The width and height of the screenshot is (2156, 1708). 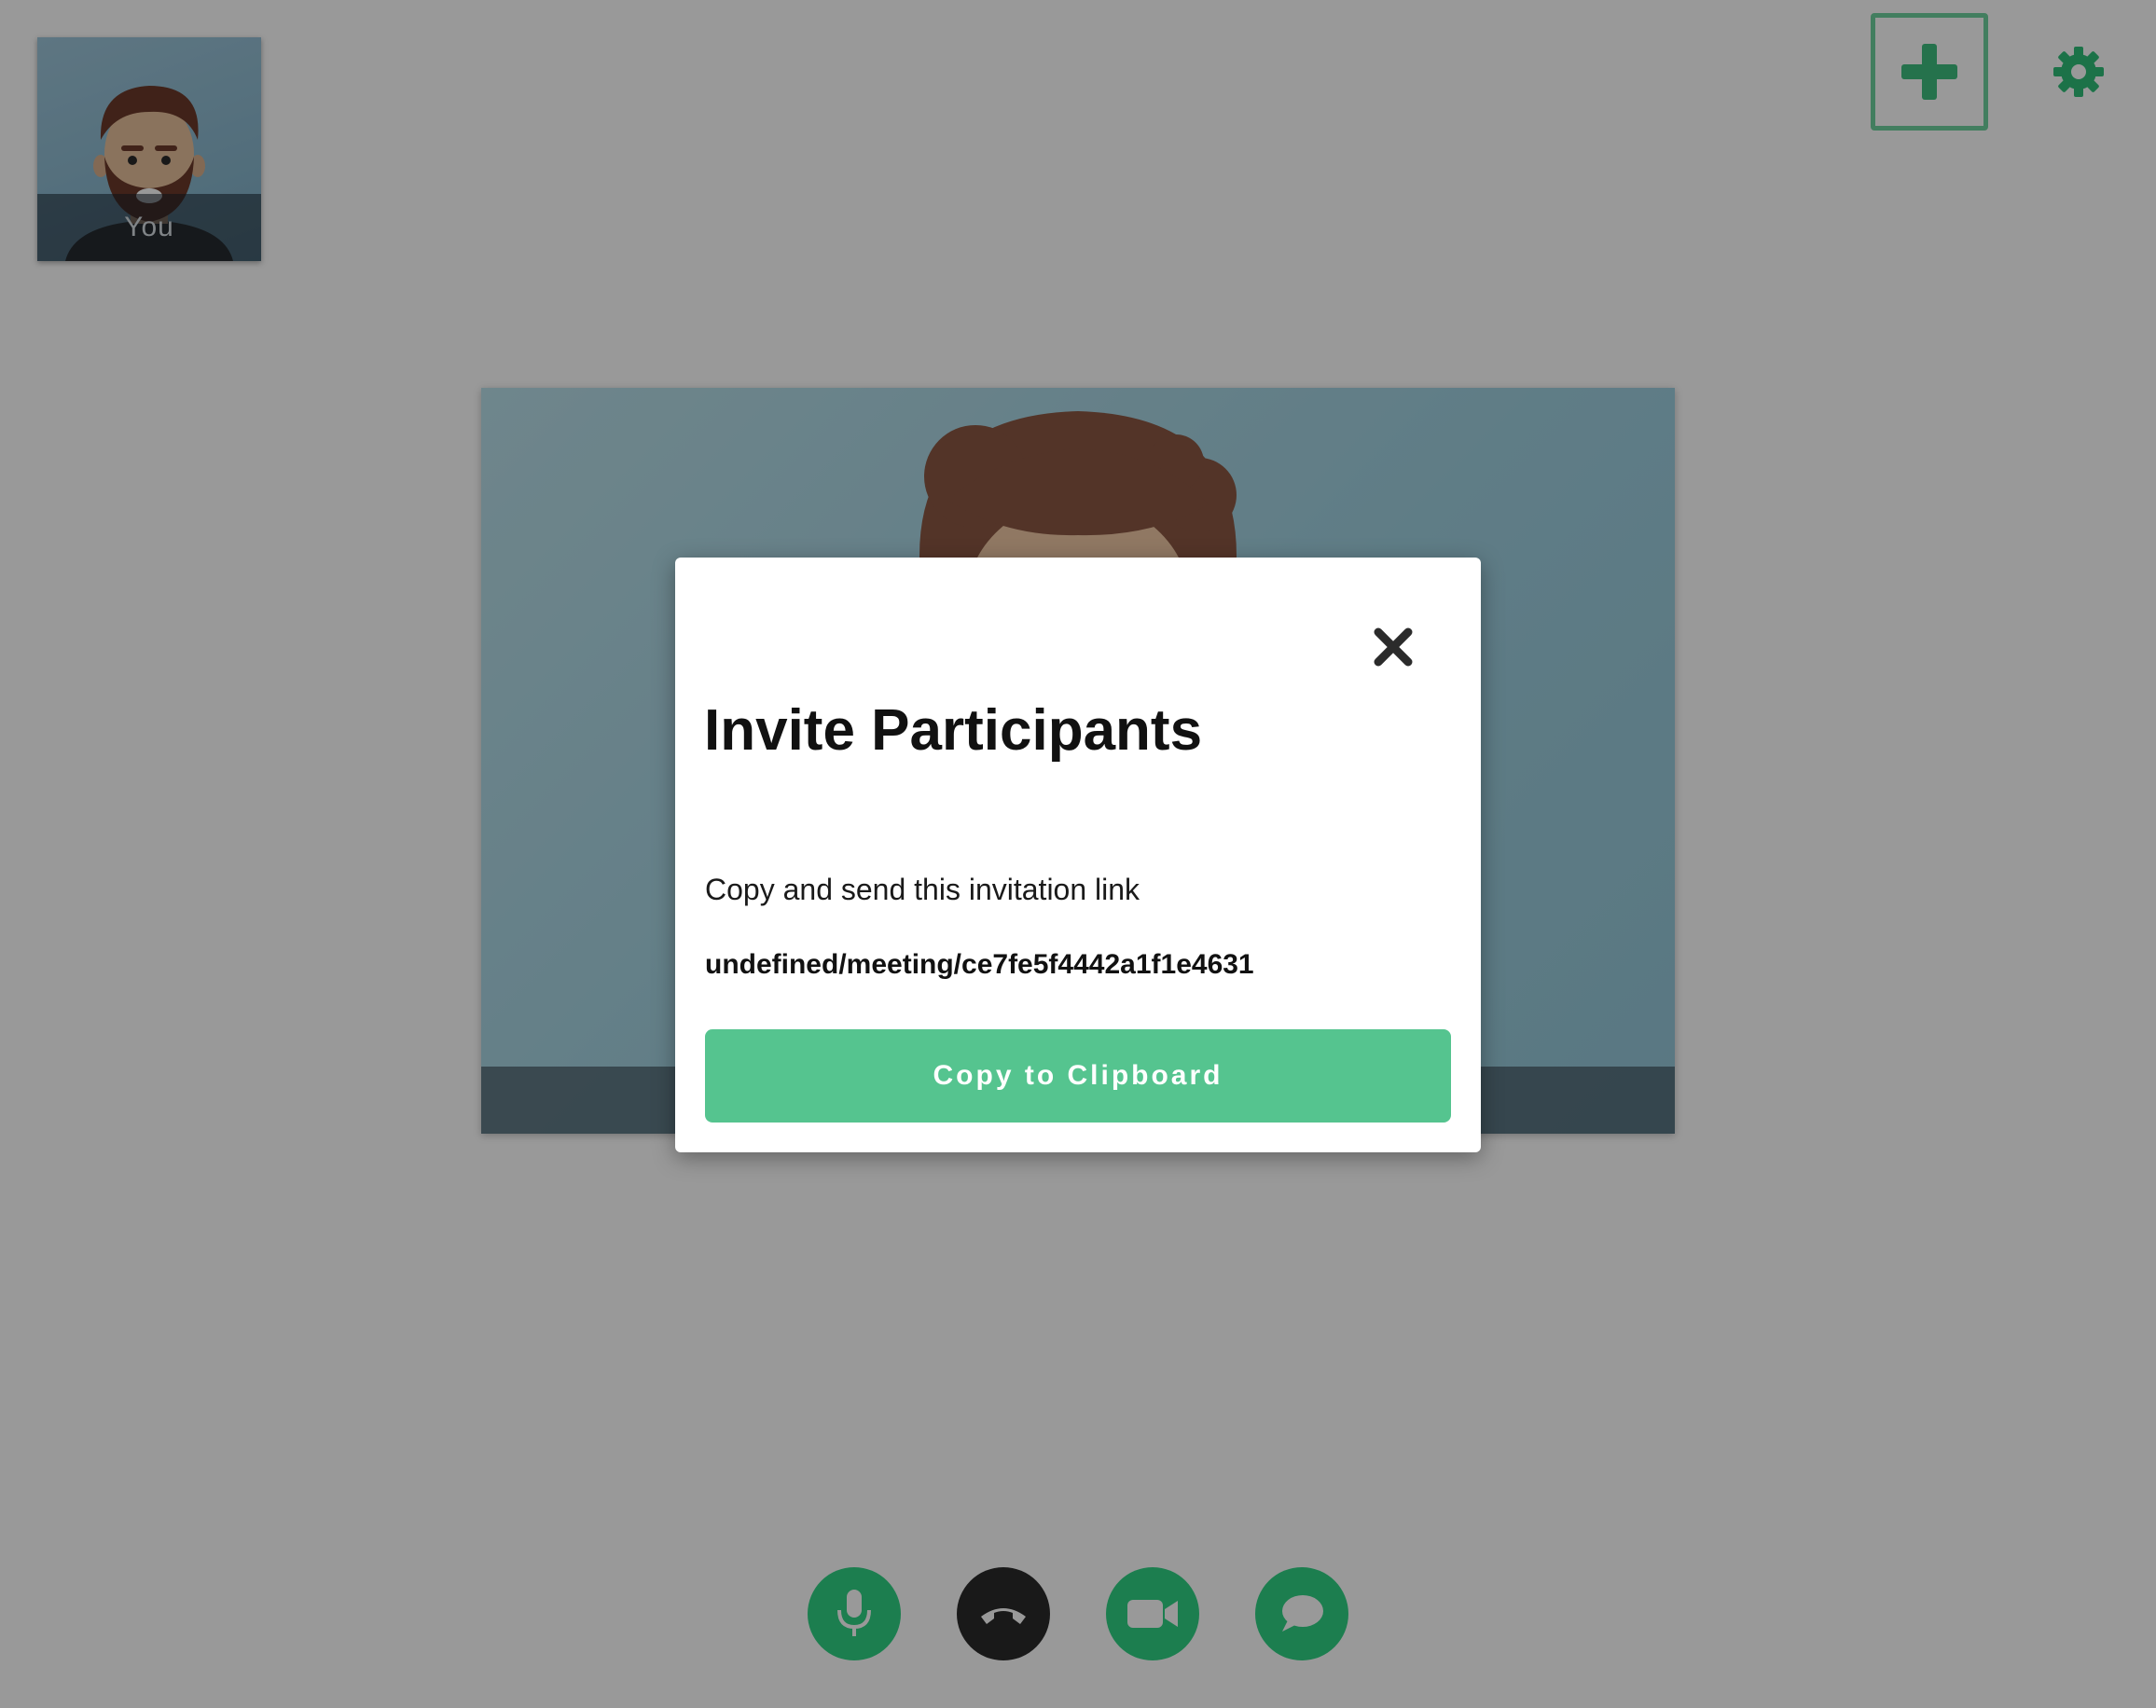 I want to click on modal-title: Invite Participants, so click(x=953, y=730).